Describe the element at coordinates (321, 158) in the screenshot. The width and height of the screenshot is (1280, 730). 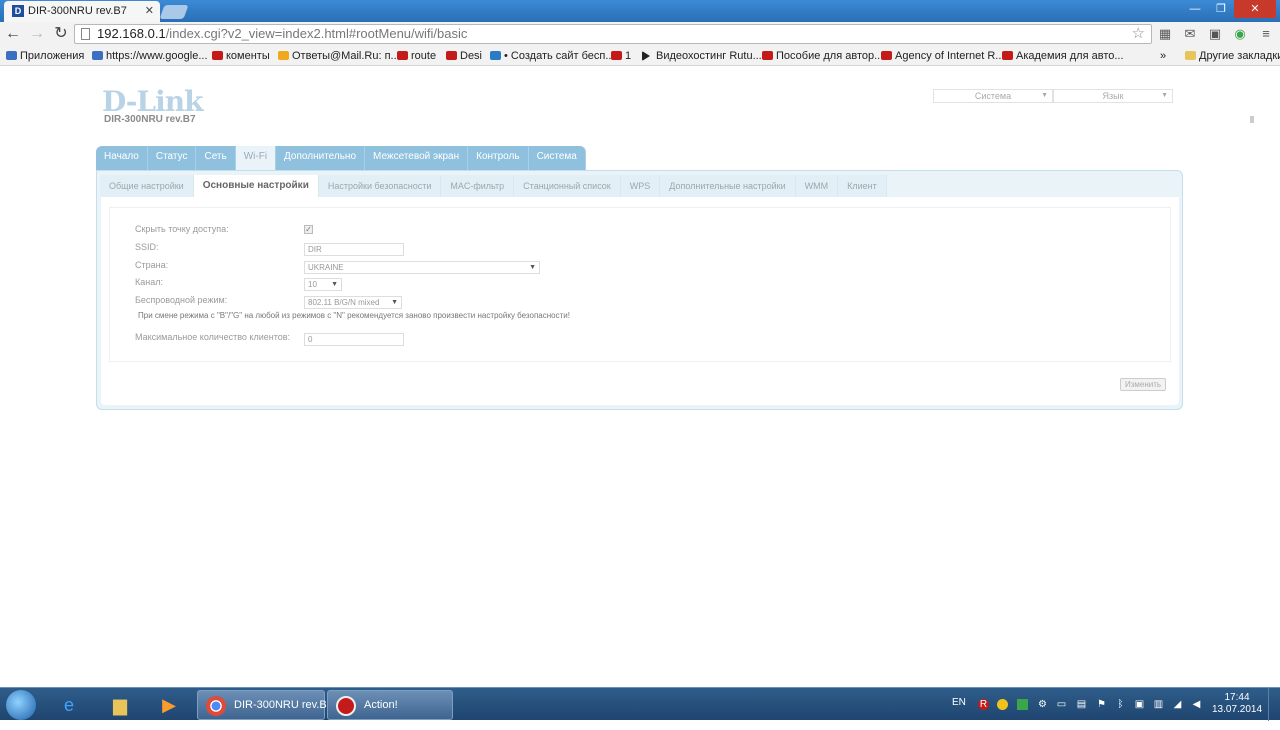
I see `nav-advanced: Дополнительно` at that location.